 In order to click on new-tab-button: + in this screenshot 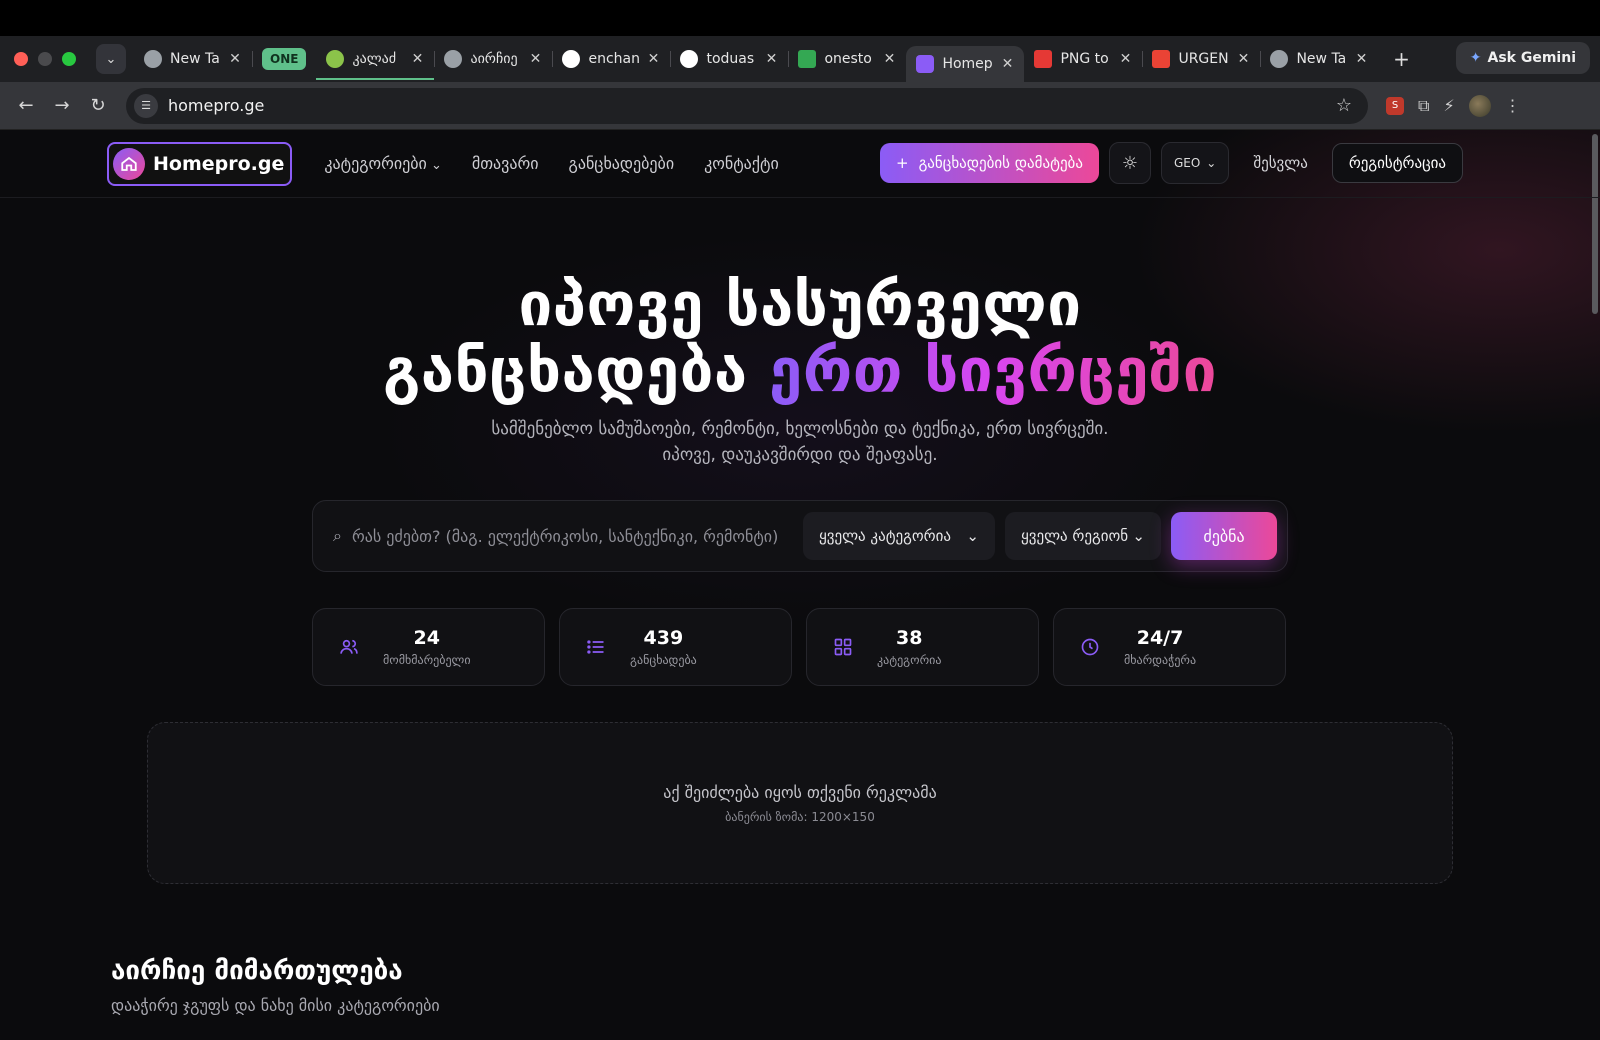, I will do `click(1401, 59)`.